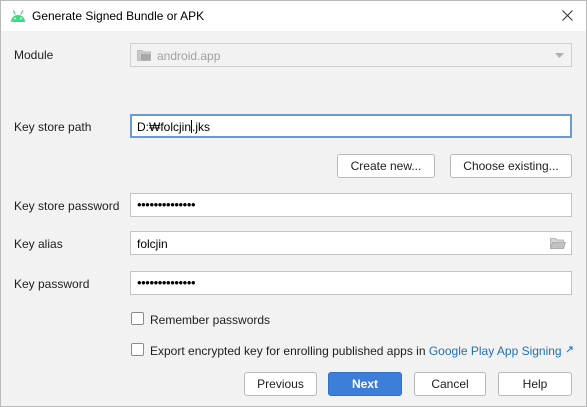 Image resolution: width=587 pixels, height=407 pixels. What do you see at coordinates (53, 127) in the screenshot?
I see `key-store-path-label: Key store path` at bounding box center [53, 127].